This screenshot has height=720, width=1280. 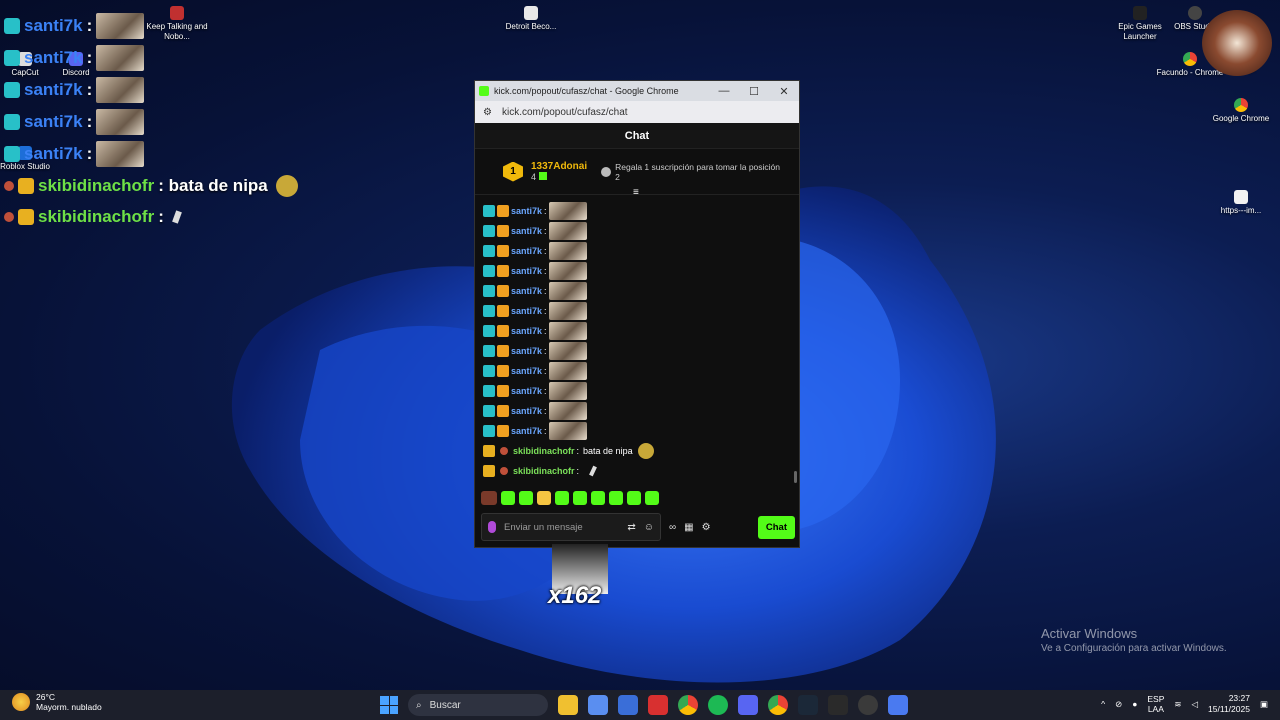 I want to click on message-input: Enviar un mensaje ⇄ ☺, so click(x=571, y=527).